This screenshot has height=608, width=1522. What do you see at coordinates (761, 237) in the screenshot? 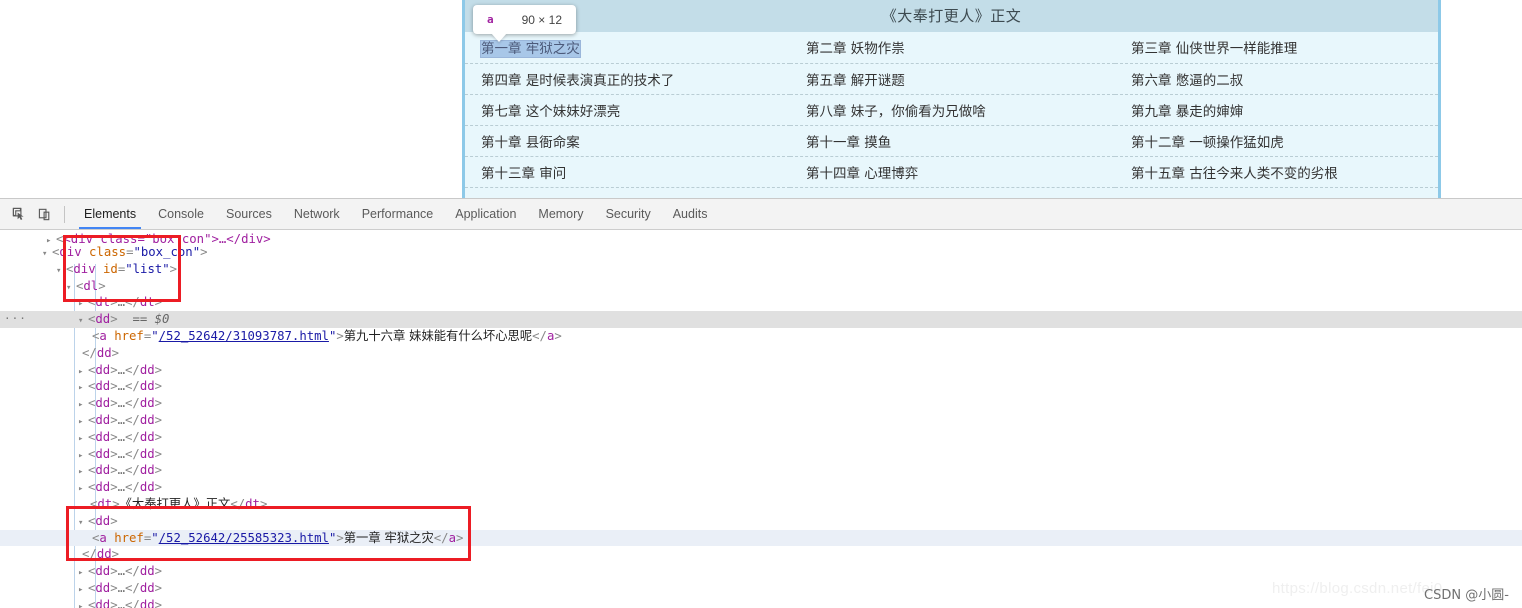
I see `code-line: ▸ <<div class="box_con">…</div>` at bounding box center [761, 237].